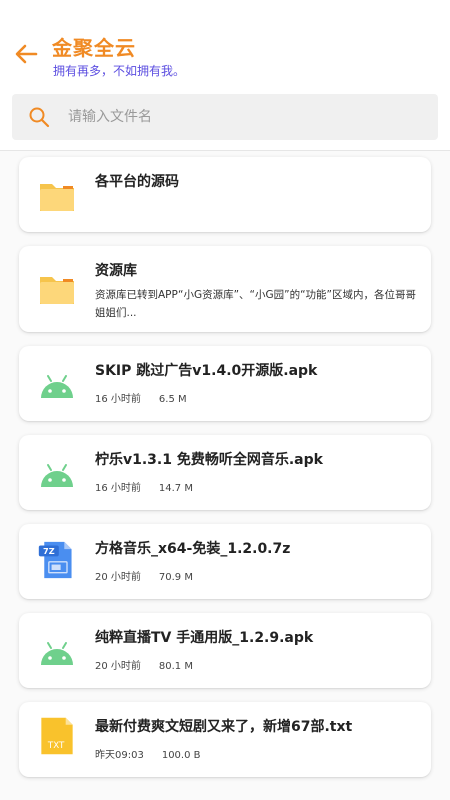 The width and height of the screenshot is (450, 800). I want to click on file-name: 各平台的源码, so click(137, 182).